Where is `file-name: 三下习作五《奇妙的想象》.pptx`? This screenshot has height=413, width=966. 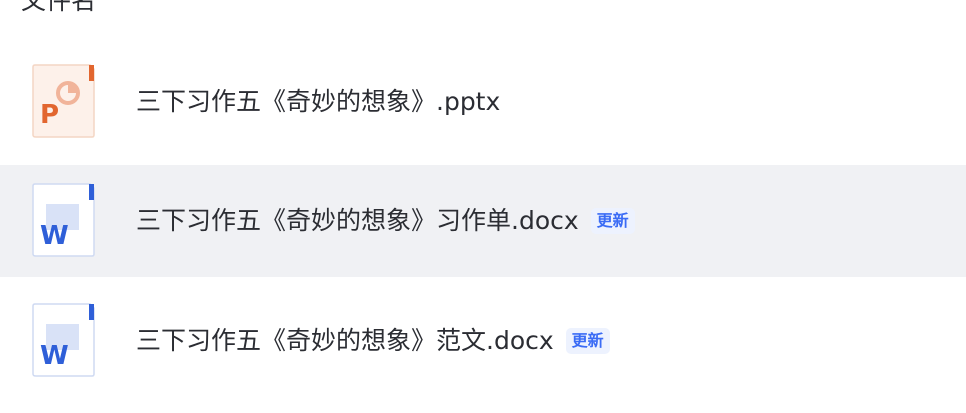 file-name: 三下习作五《奇妙的想象》.pptx is located at coordinates (318, 102).